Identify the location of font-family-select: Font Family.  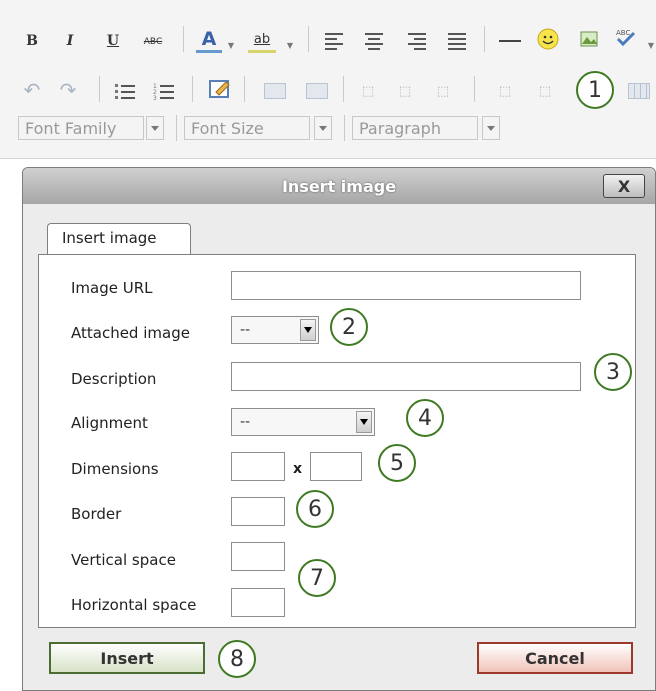
(81, 128).